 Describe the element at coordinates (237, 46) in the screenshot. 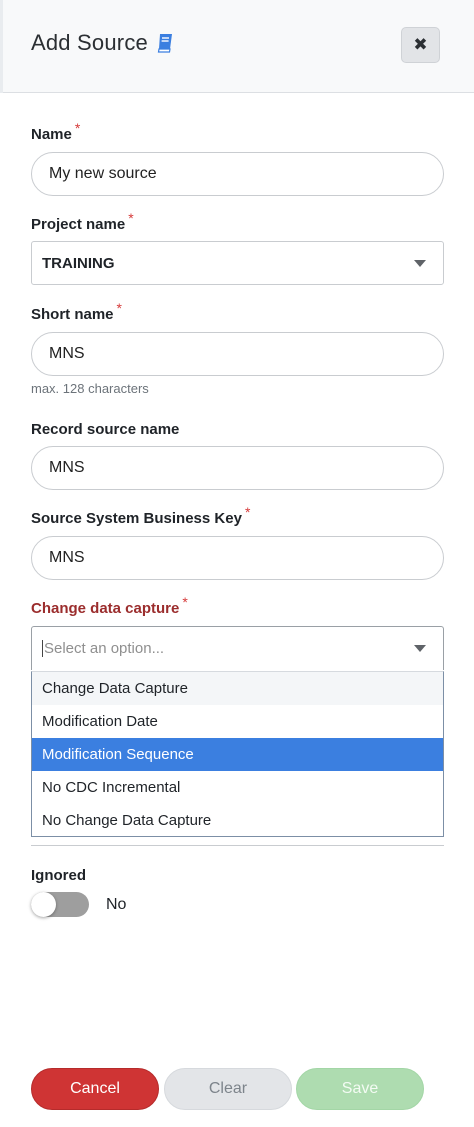

I see `dialog-header: Add Source ✖` at that location.